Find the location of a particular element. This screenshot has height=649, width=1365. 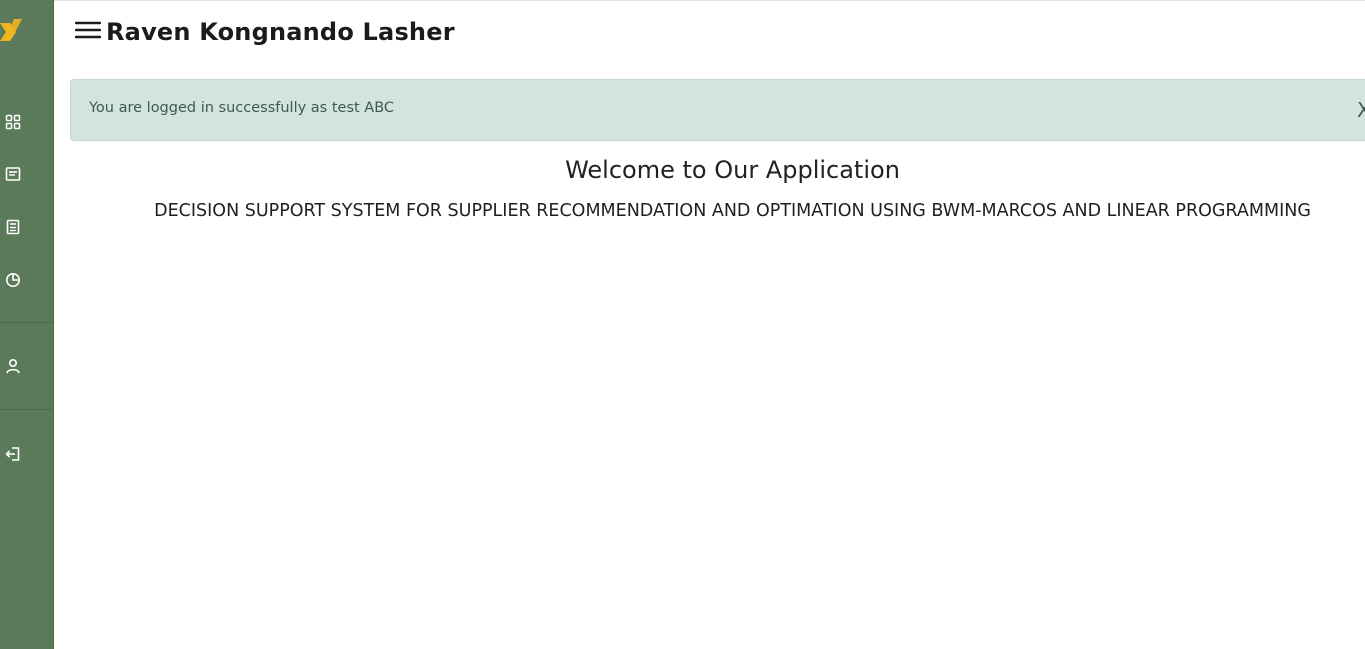

dashboard-grid-icon is located at coordinates (13, 122).